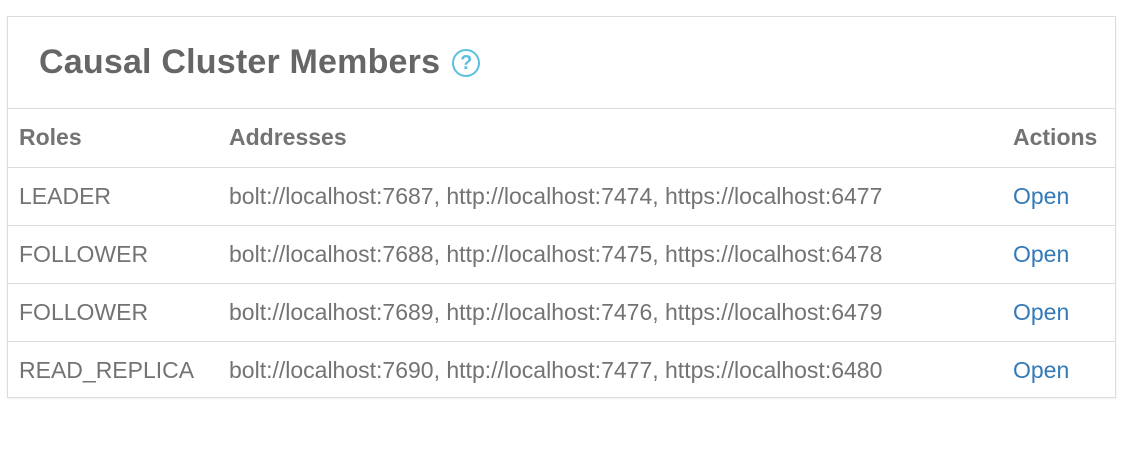  What do you see at coordinates (1058, 138) in the screenshot?
I see `column-header-actions: Actions` at bounding box center [1058, 138].